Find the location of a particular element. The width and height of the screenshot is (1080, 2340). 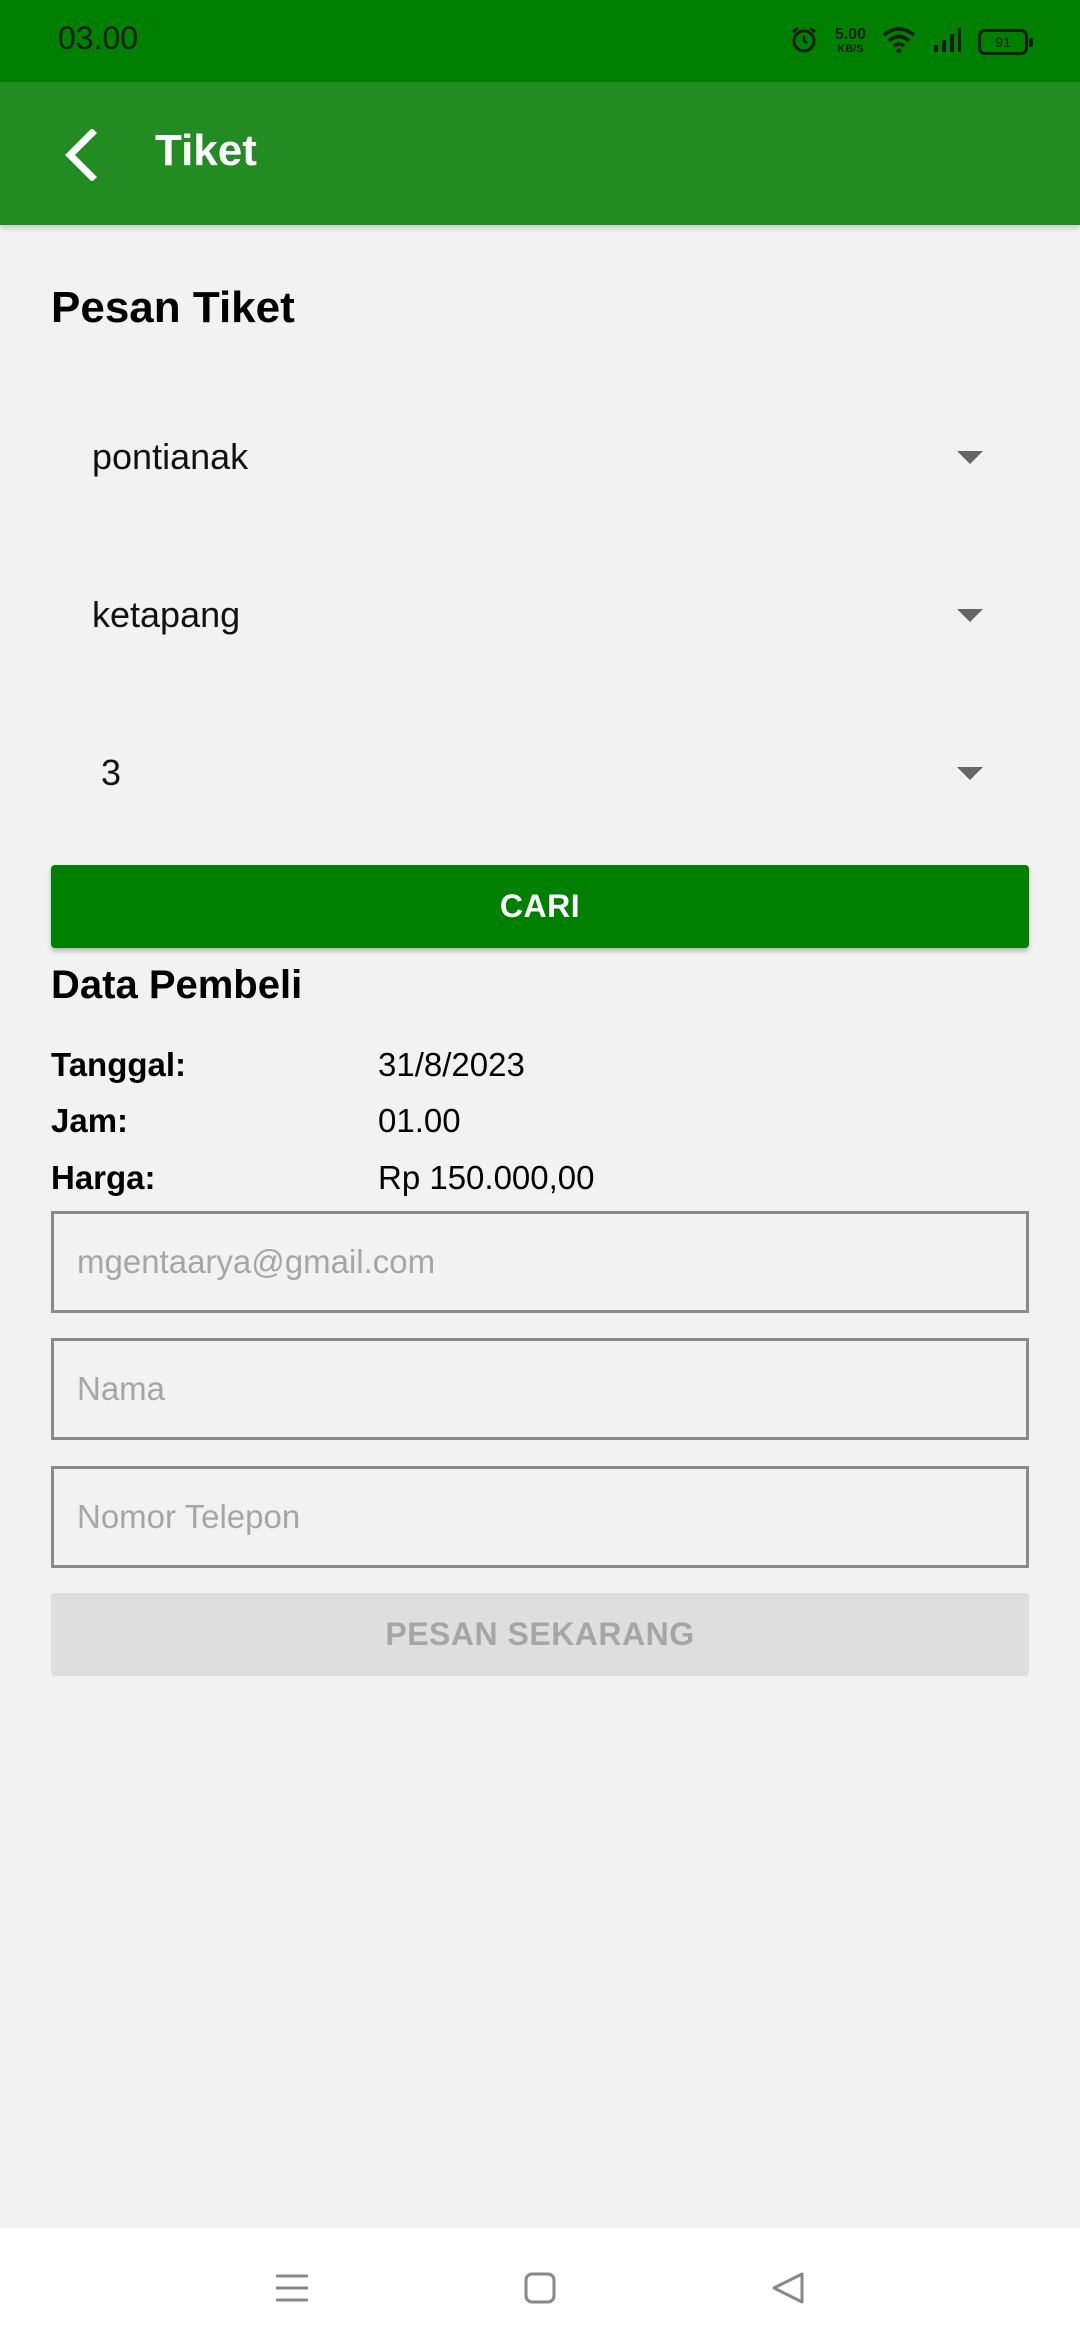

name-field is located at coordinates (540, 1389).